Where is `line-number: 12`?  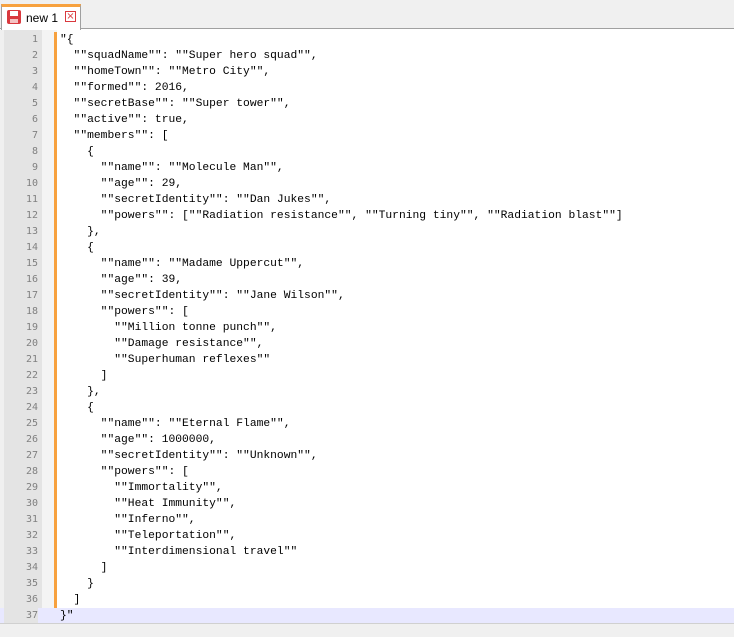
line-number: 12 is located at coordinates (31, 215).